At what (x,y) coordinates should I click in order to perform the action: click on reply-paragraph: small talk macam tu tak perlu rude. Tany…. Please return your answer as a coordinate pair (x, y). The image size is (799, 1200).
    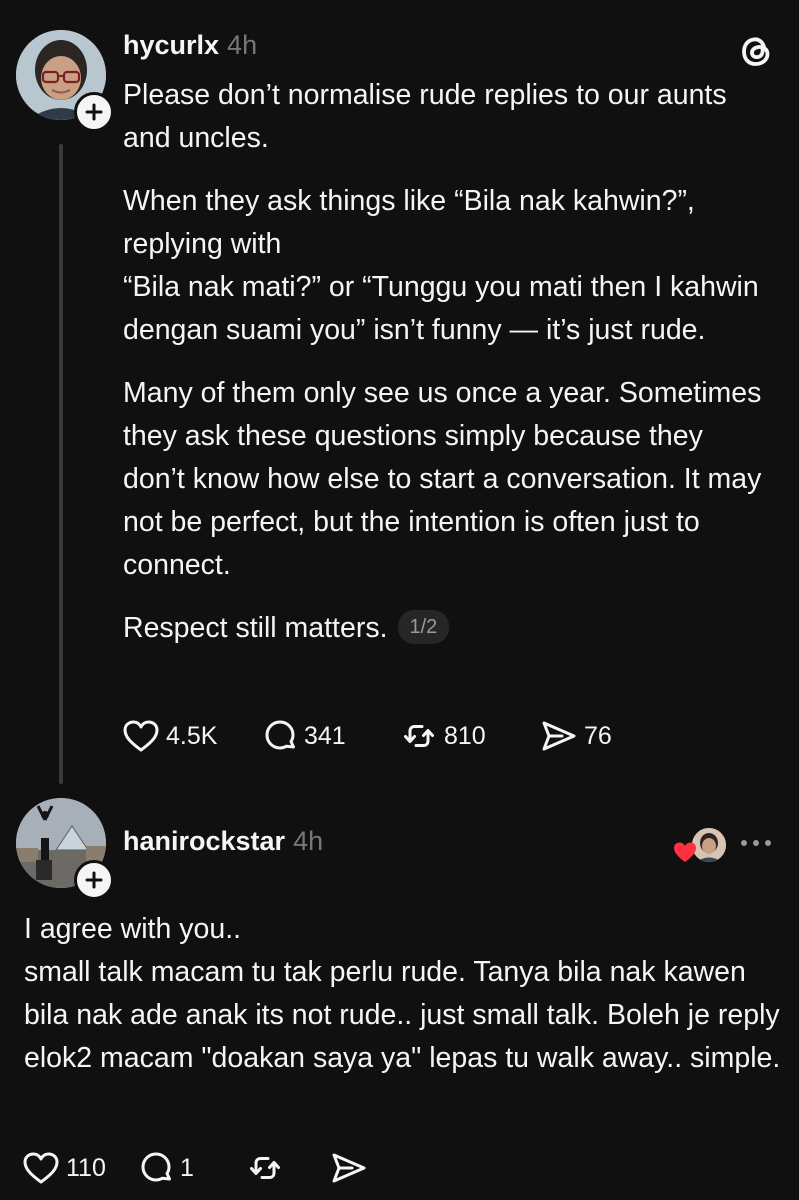
    Looking at the image, I should click on (402, 1015).